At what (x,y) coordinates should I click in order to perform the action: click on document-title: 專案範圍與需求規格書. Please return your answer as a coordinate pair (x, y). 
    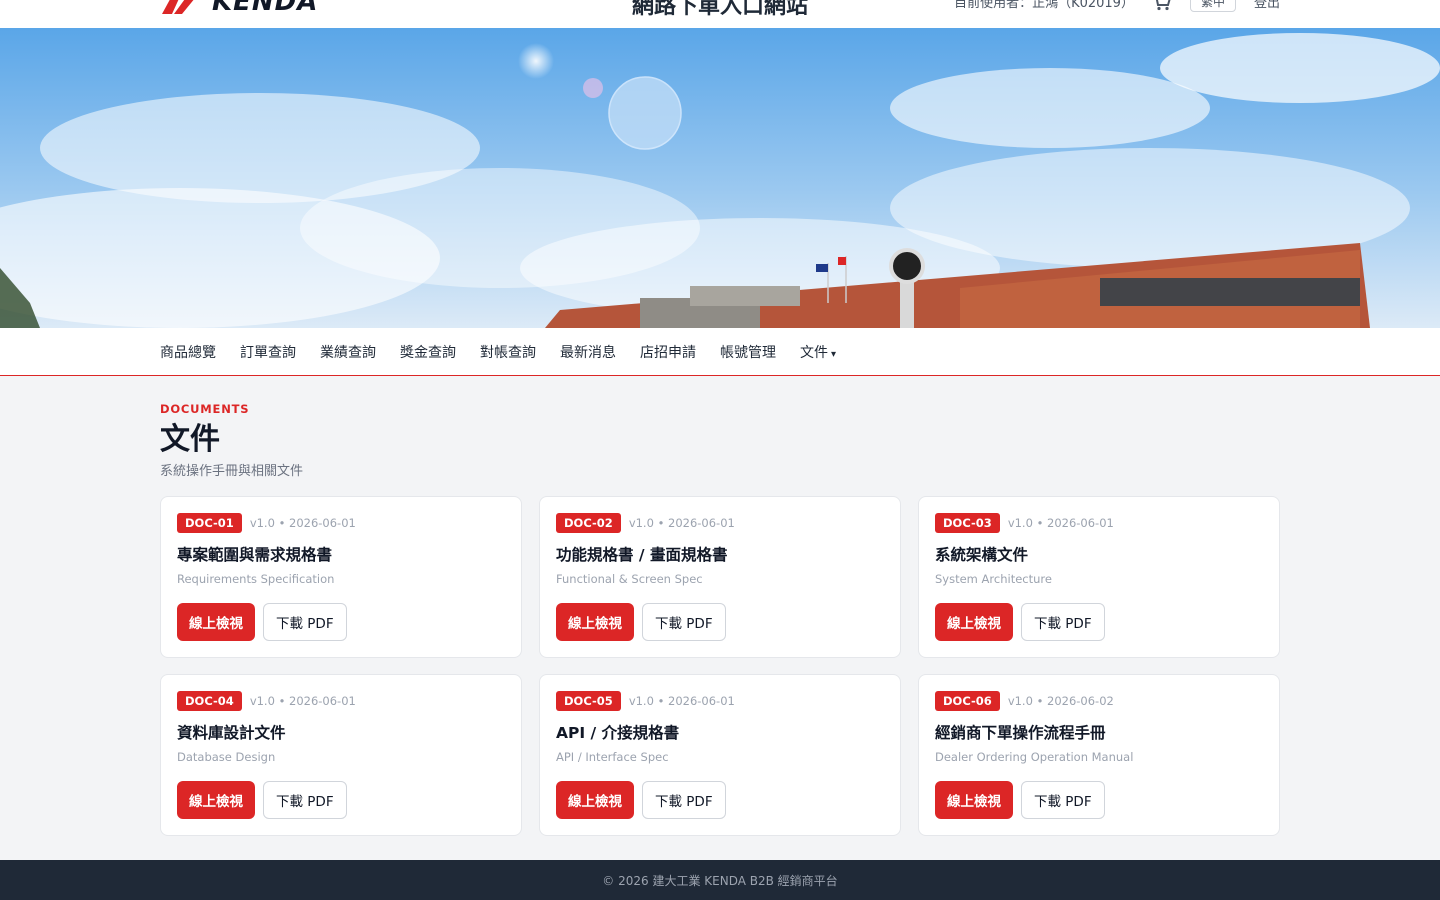
    Looking at the image, I should click on (255, 555).